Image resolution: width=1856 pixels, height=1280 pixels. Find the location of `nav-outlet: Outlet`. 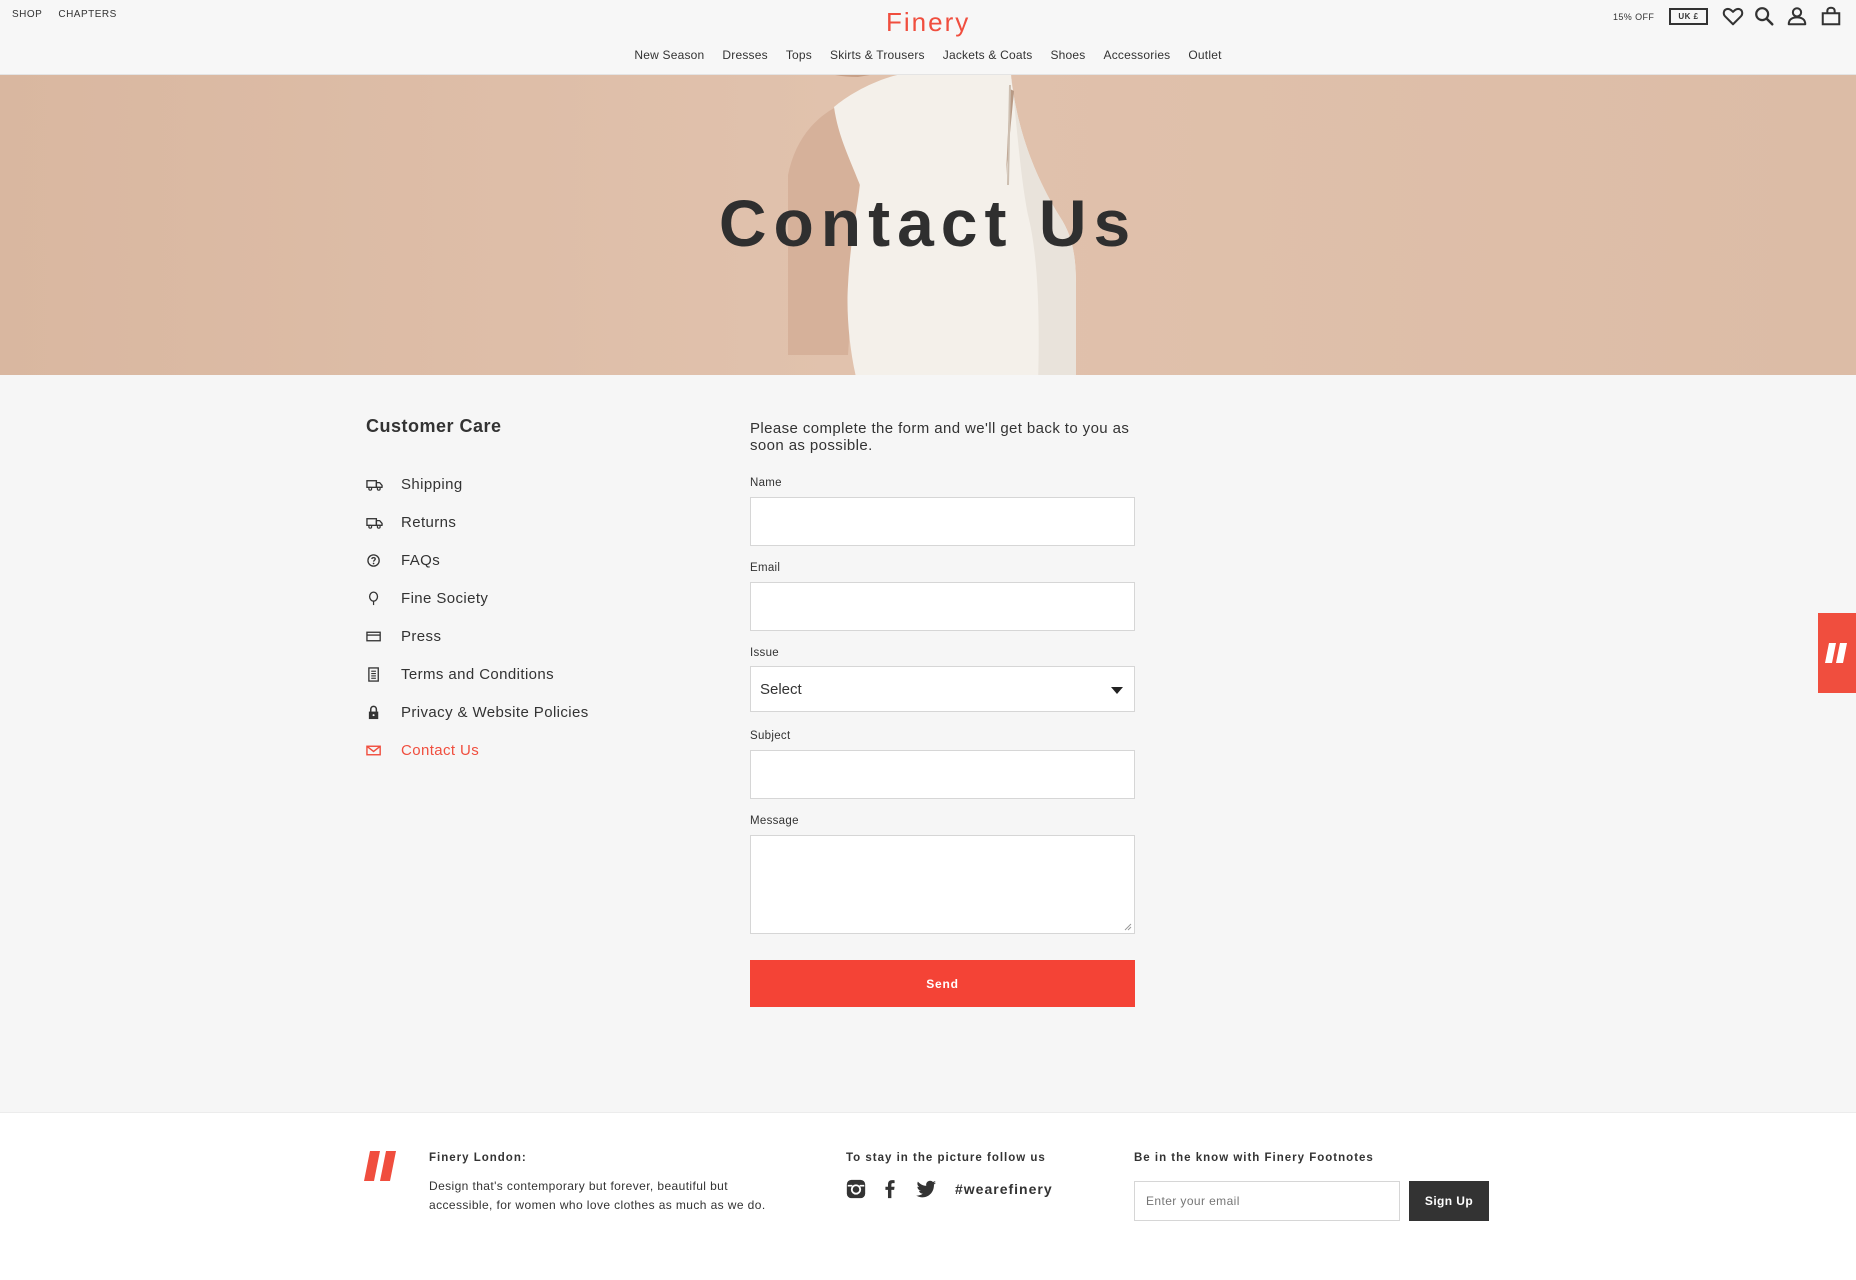

nav-outlet: Outlet is located at coordinates (1204, 55).